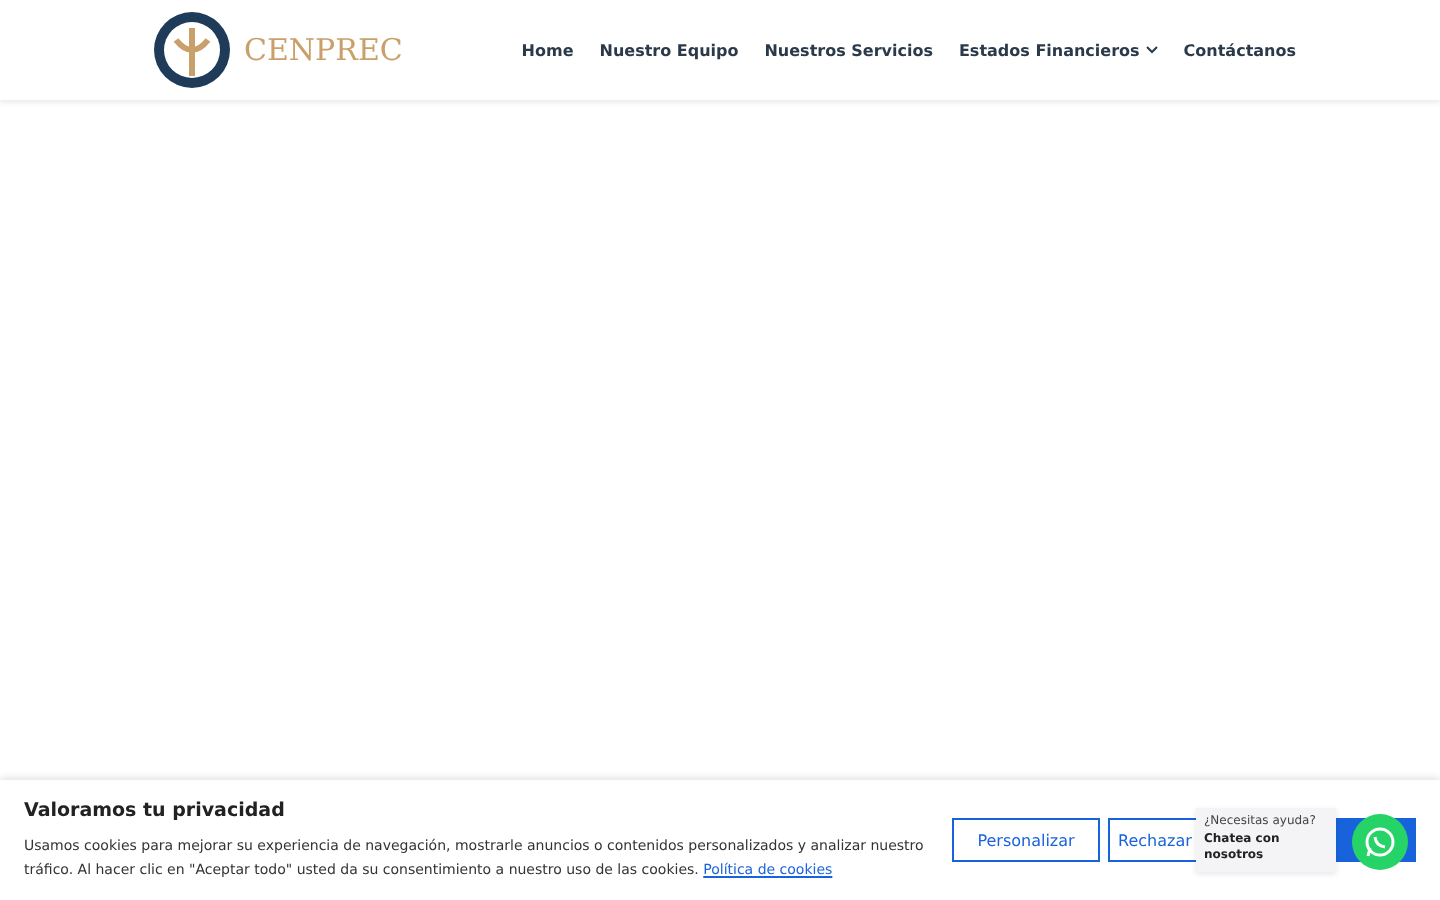 This screenshot has height=900, width=1440. What do you see at coordinates (323, 50) in the screenshot?
I see `logo-text: CENPREC` at bounding box center [323, 50].